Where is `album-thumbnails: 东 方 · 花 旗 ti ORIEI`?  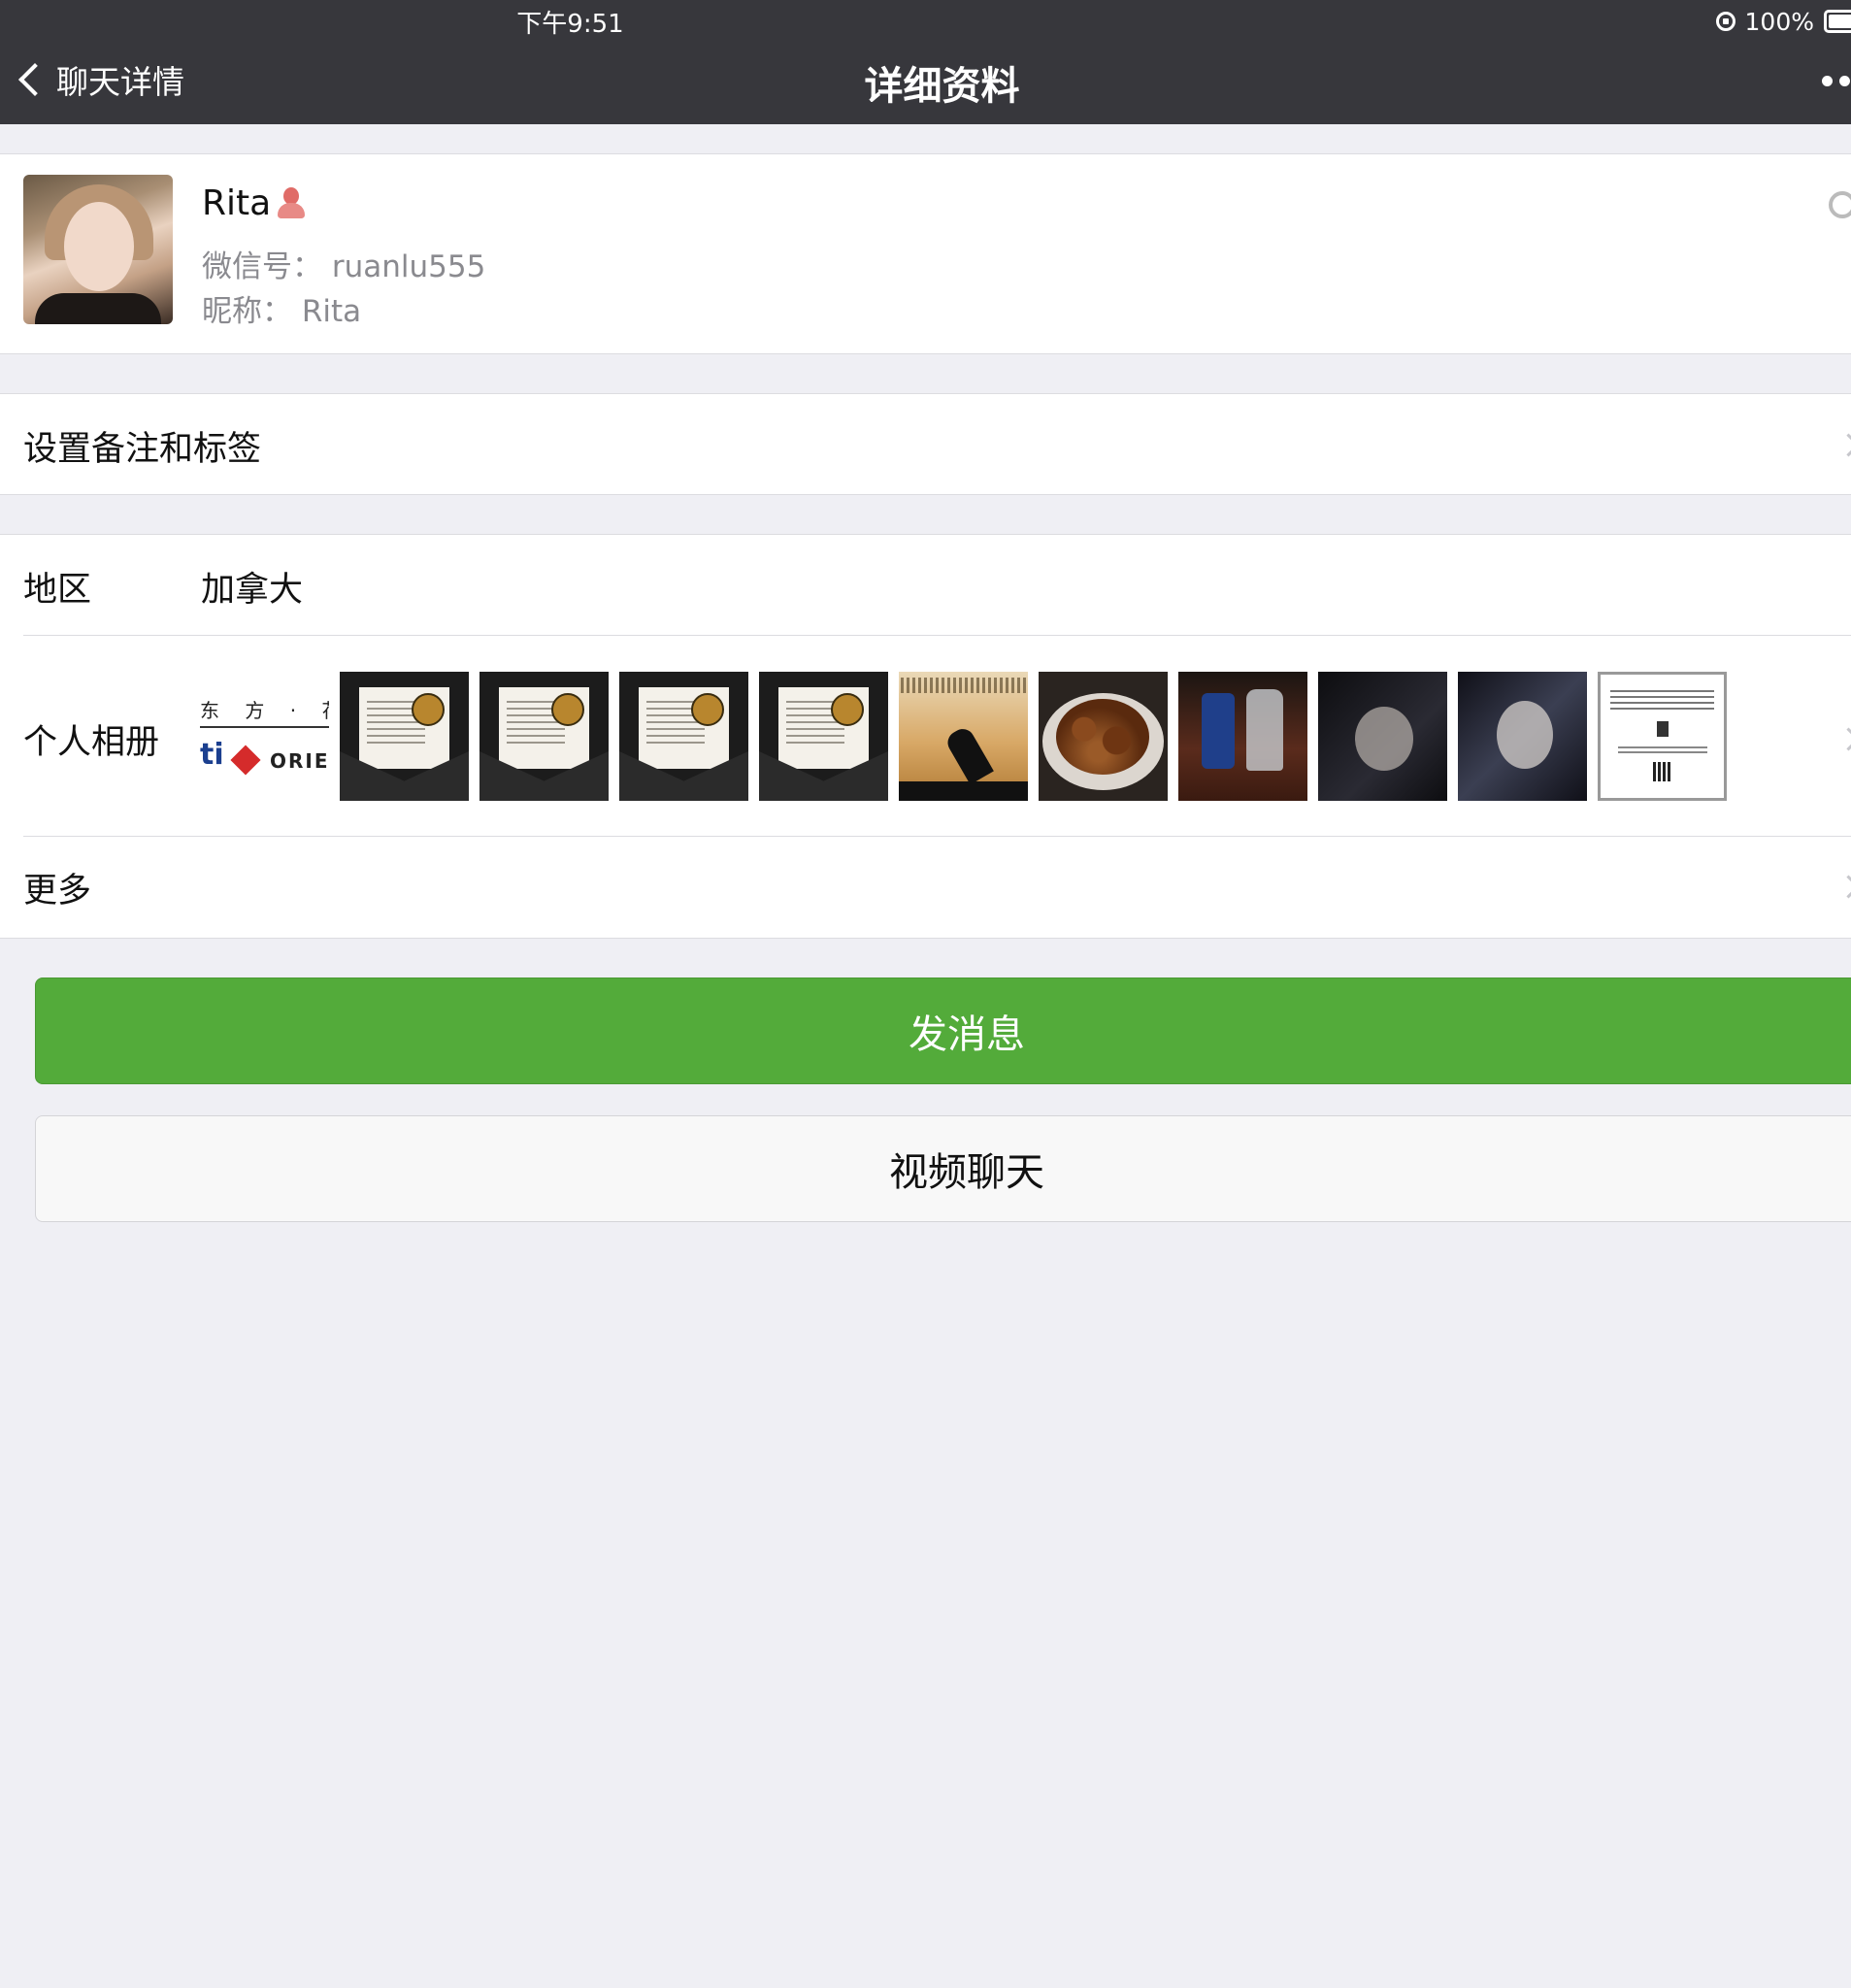 album-thumbnails: 东 方 · 花 旗 ti ORIEI is located at coordinates (964, 737).